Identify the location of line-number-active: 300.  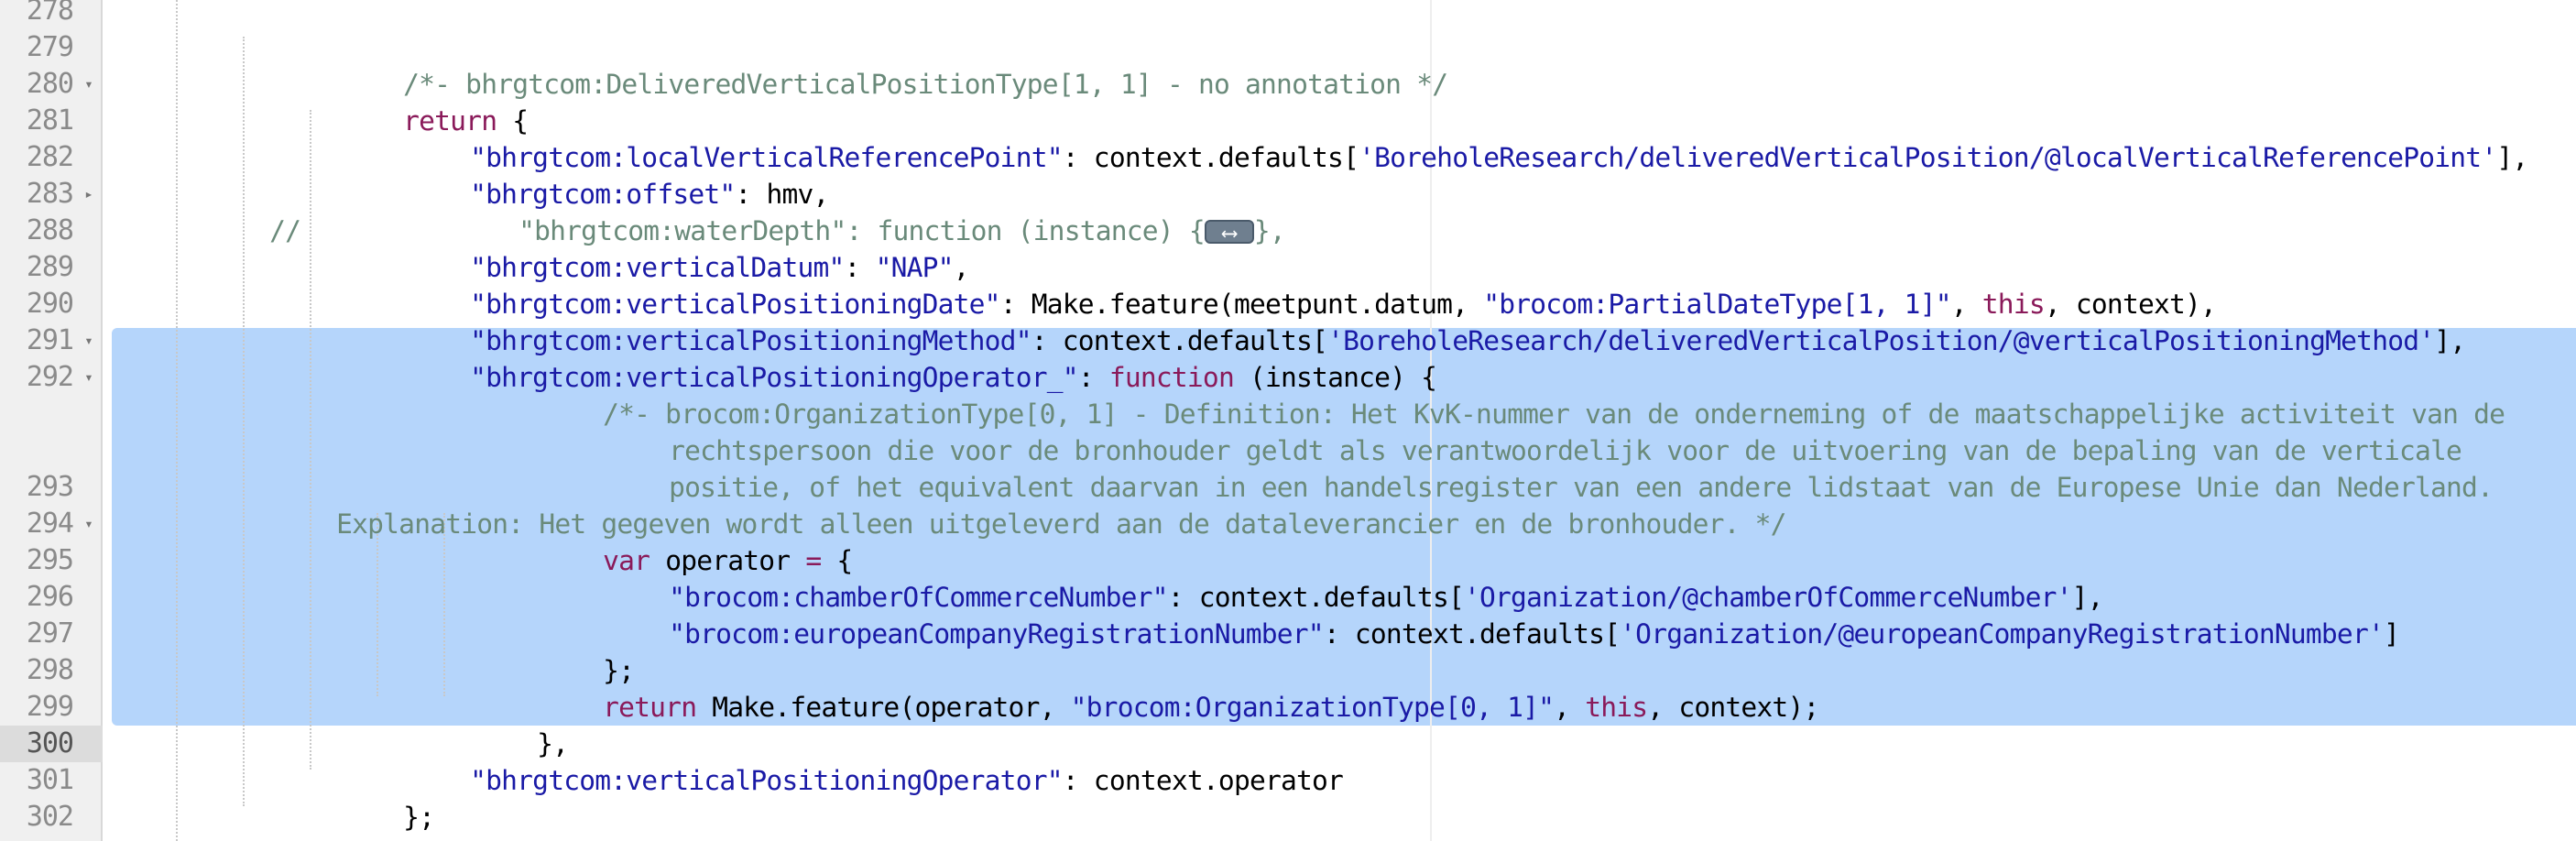
(52, 744).